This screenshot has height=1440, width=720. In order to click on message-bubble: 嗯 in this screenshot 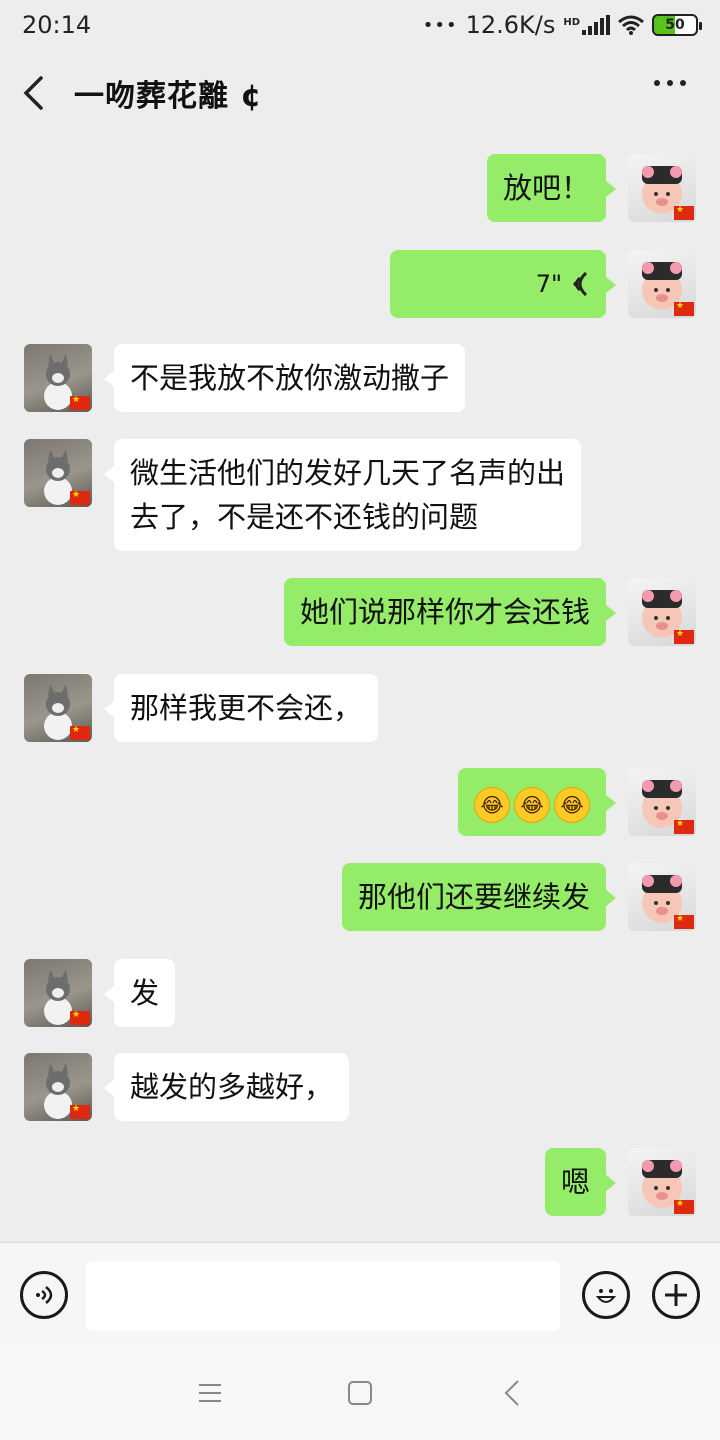, I will do `click(580, 1182)`.